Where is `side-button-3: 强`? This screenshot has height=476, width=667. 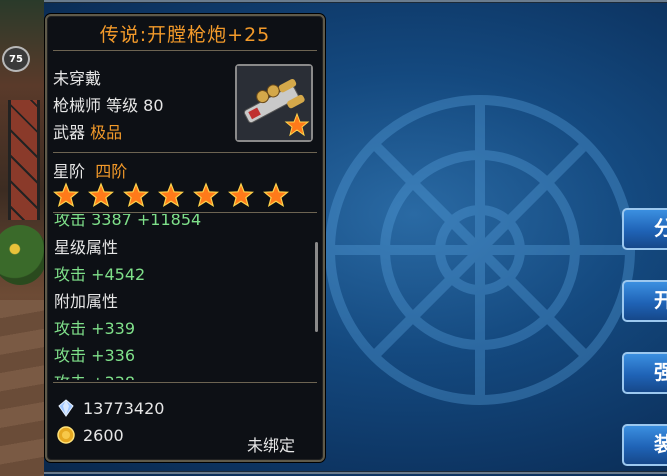
side-button-3: 强 is located at coordinates (644, 373).